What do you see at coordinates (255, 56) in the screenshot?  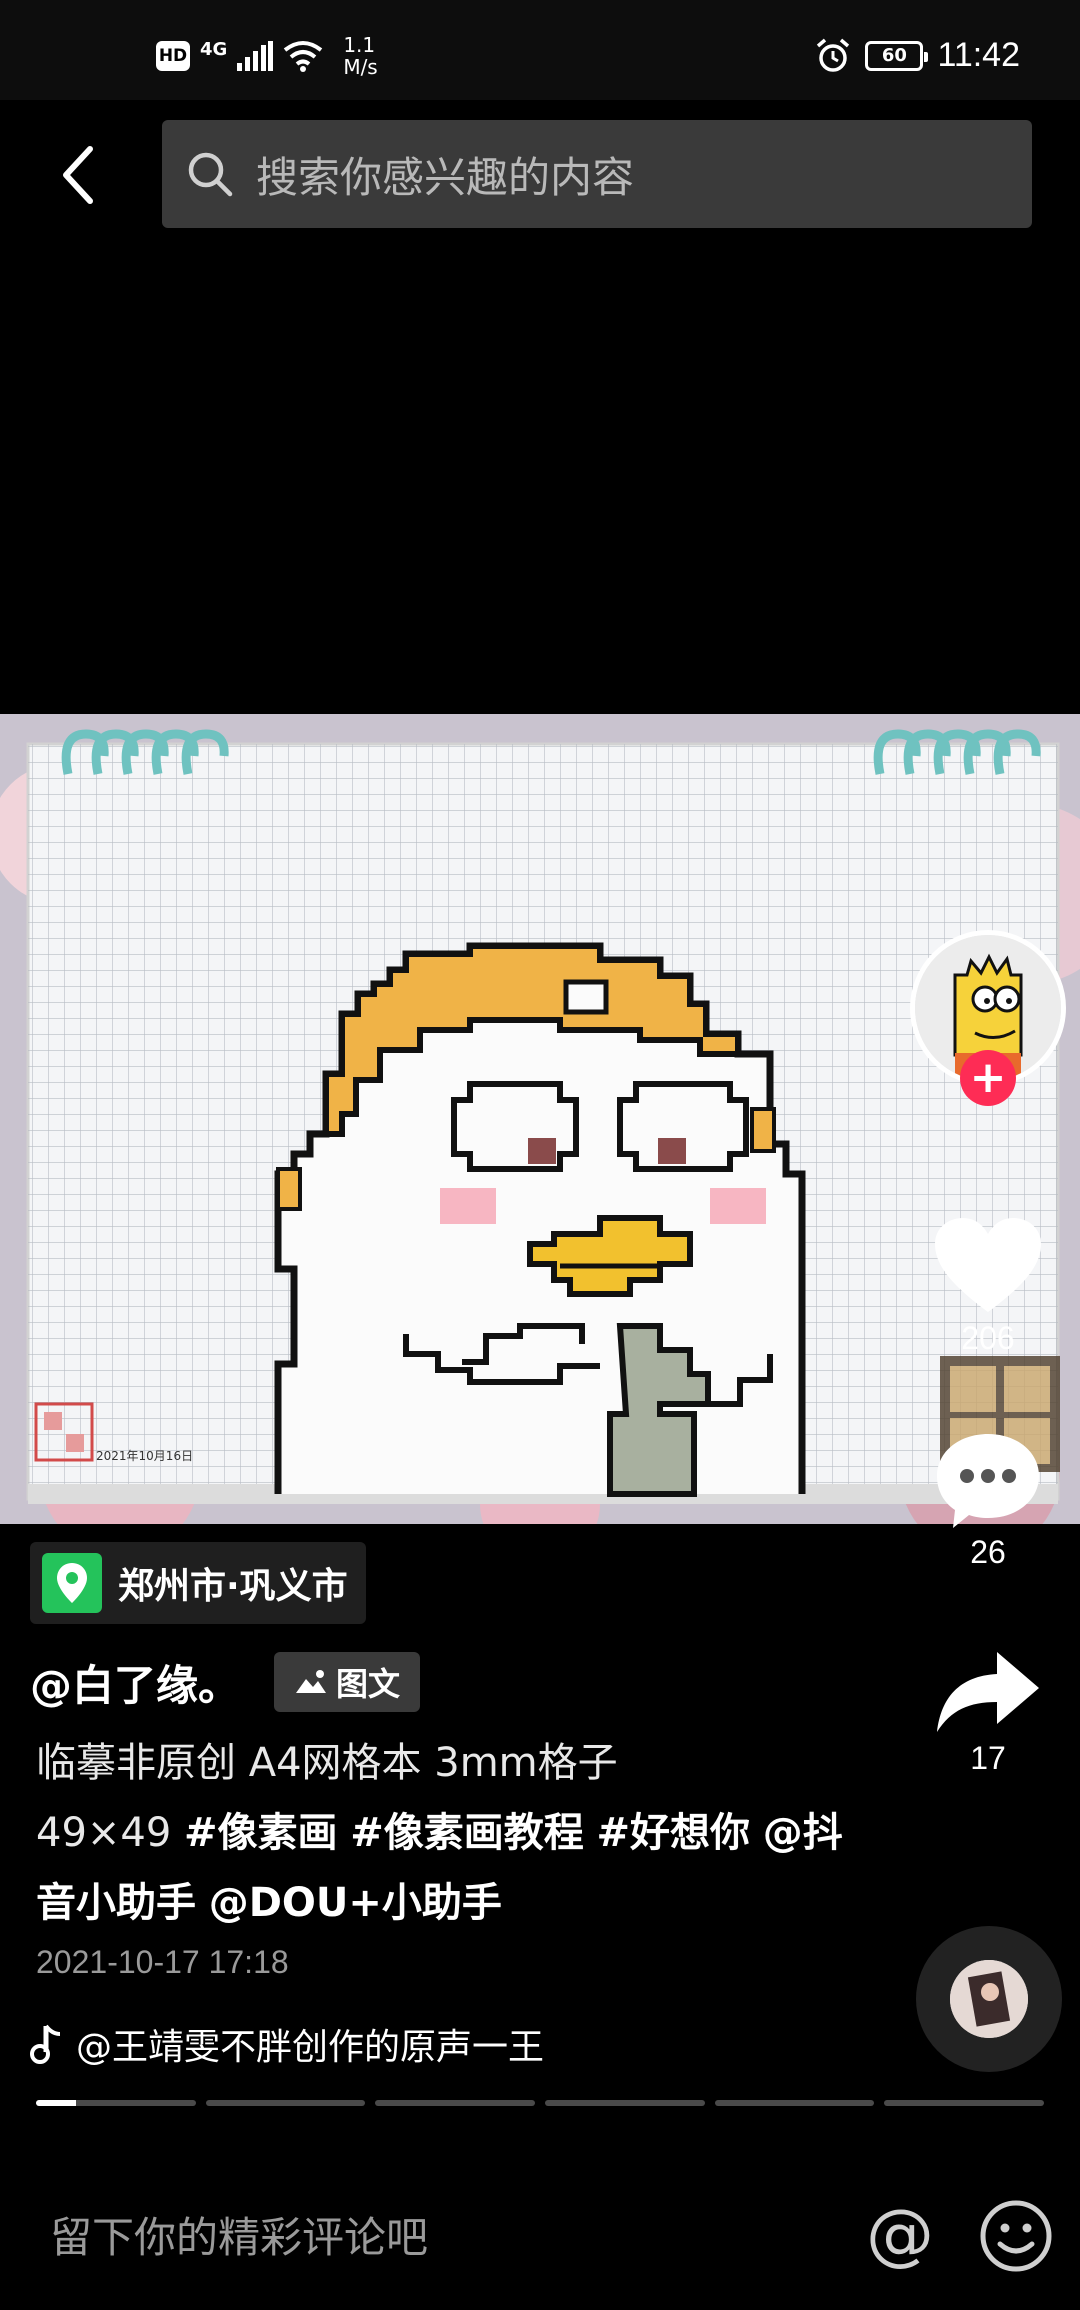 I see `signal-icon` at bounding box center [255, 56].